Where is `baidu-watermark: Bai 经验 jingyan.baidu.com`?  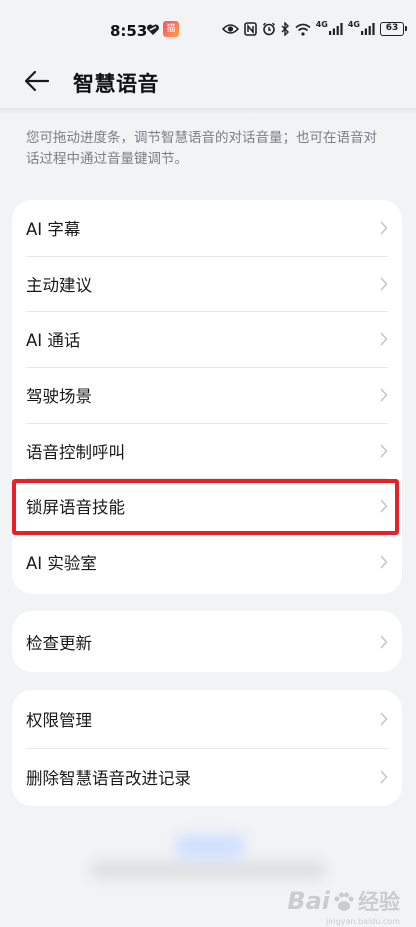
baidu-watermark: Bai 经验 jingyan.baidu.com is located at coordinates (343, 906).